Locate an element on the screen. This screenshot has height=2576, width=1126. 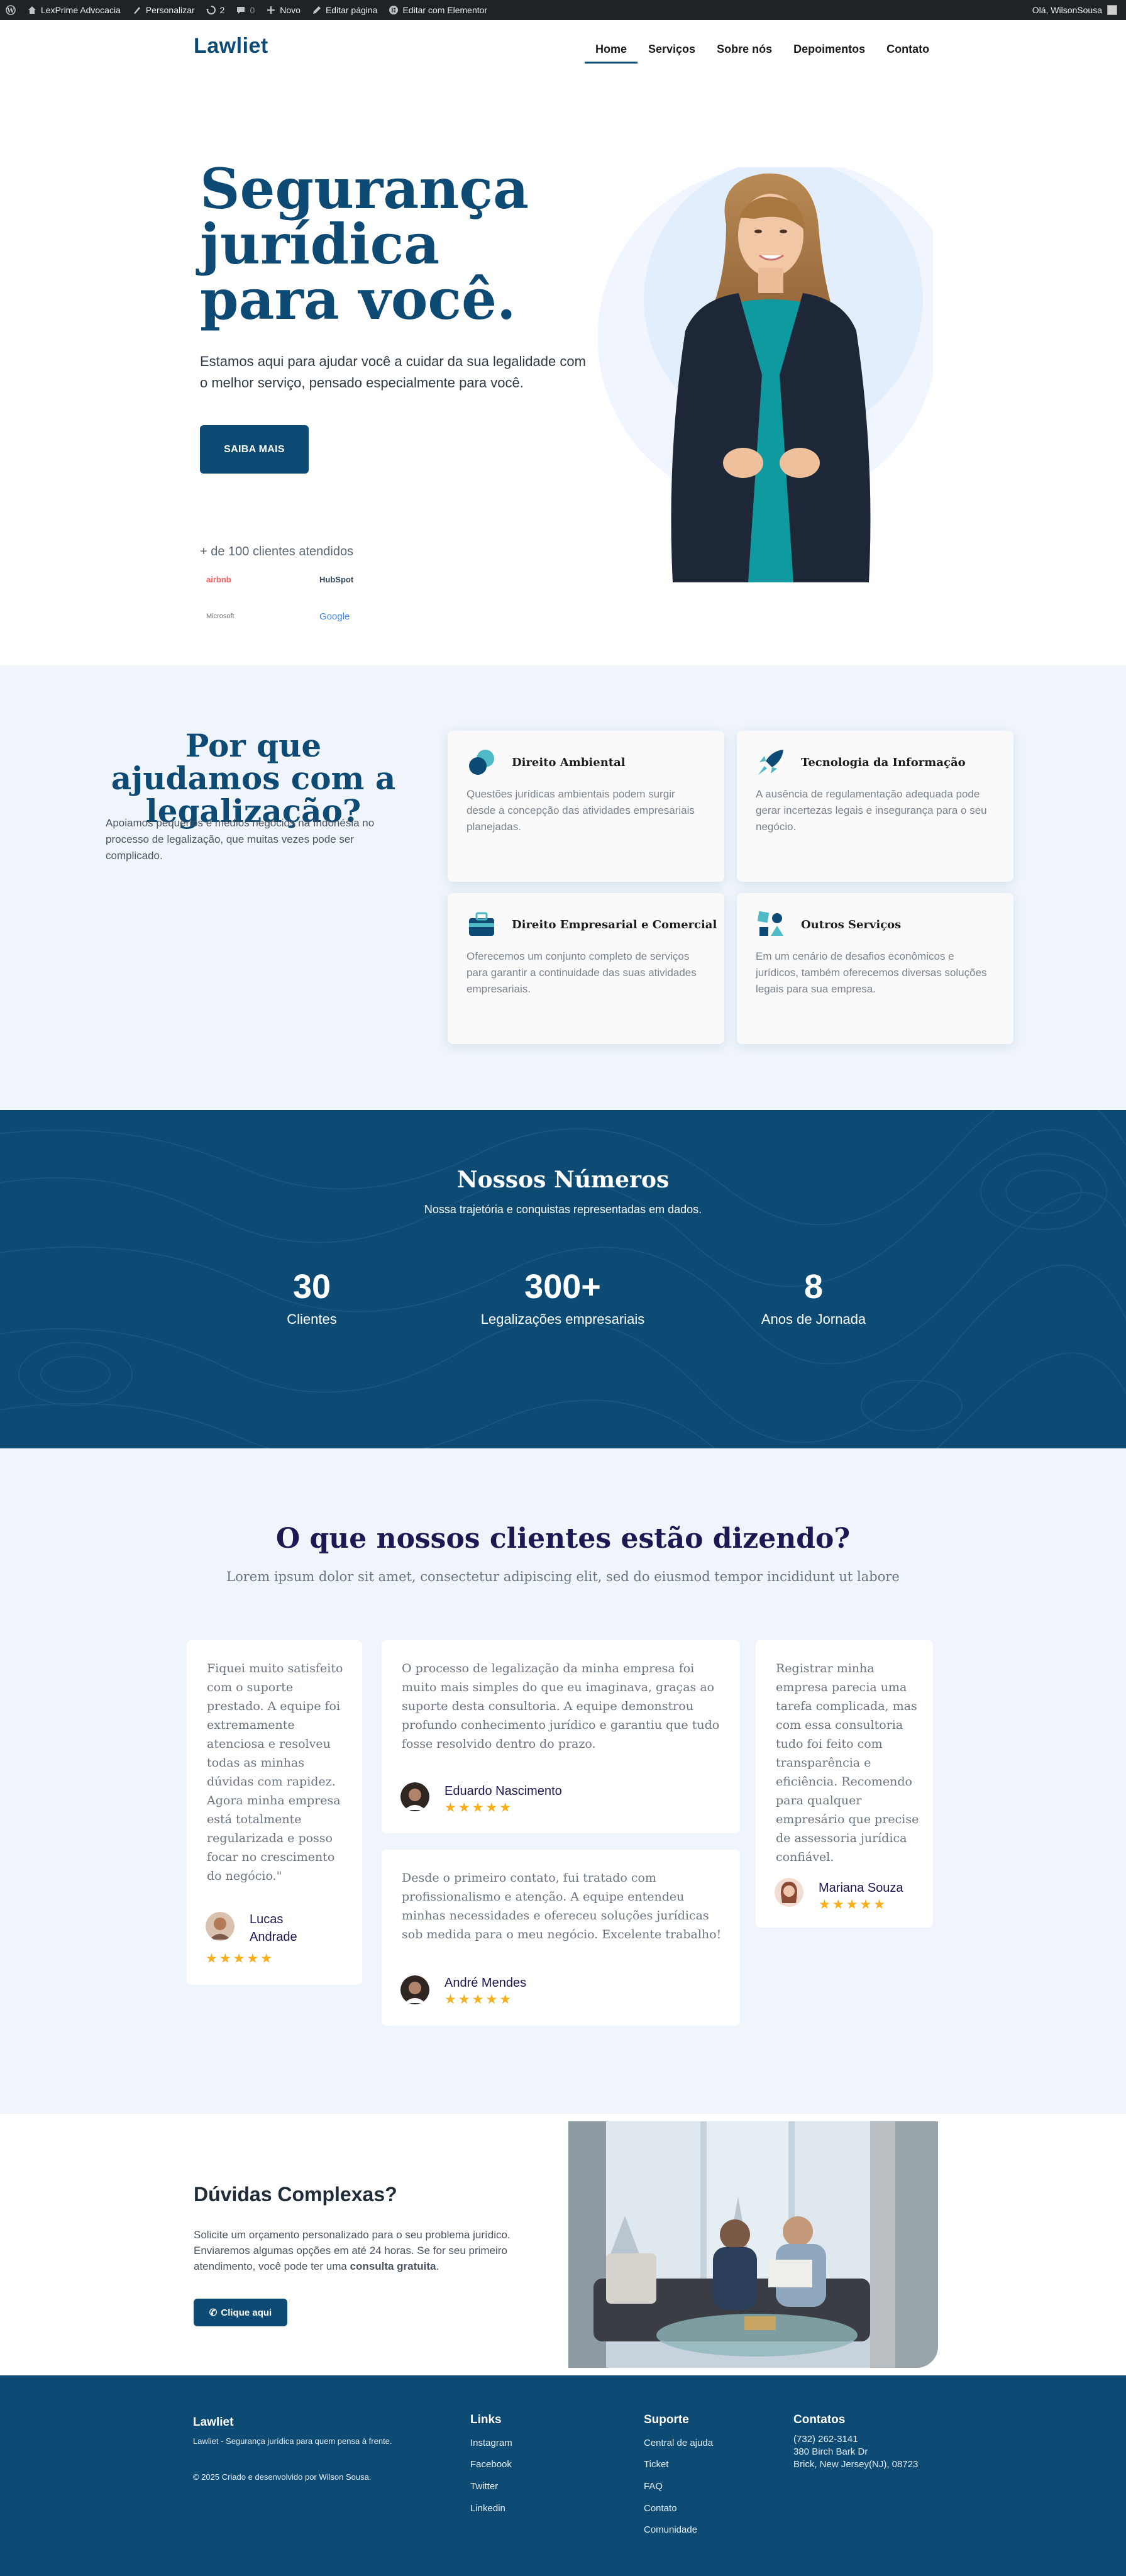
stat-legalizacoes: 300+ Legalizações empresariais is located at coordinates (562, 1297).